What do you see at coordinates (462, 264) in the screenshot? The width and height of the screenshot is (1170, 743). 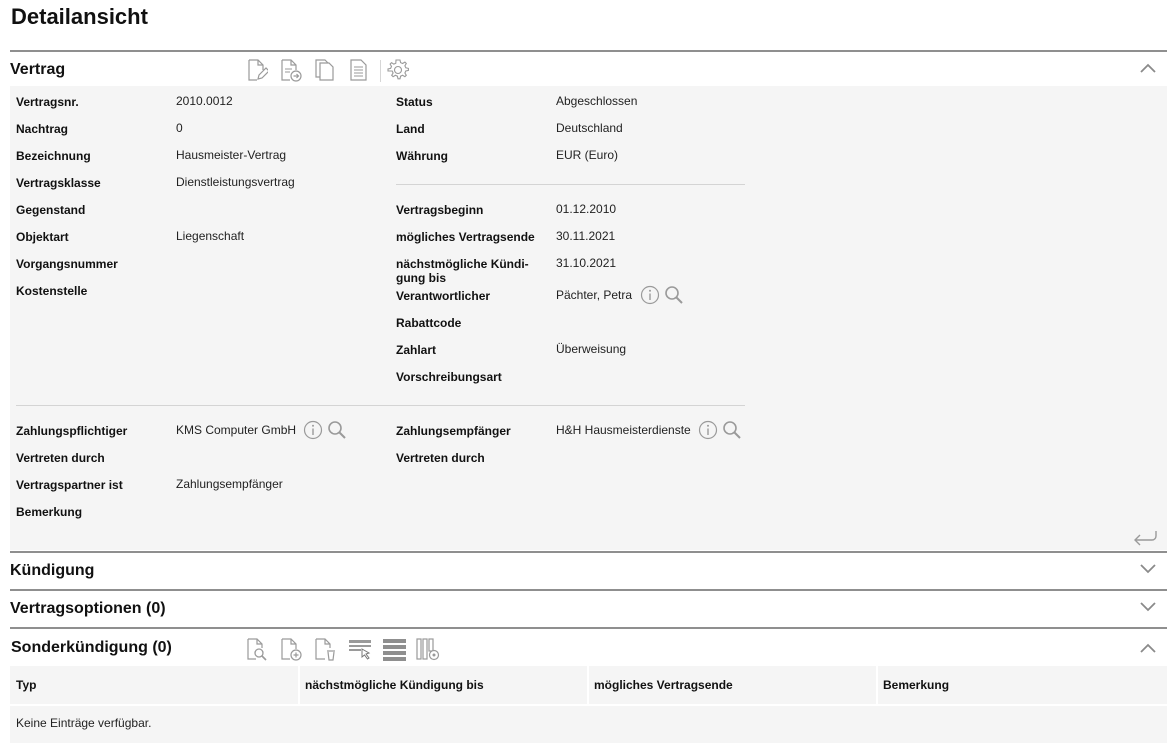 I see `field-label: nächstmögliche Kündi-` at bounding box center [462, 264].